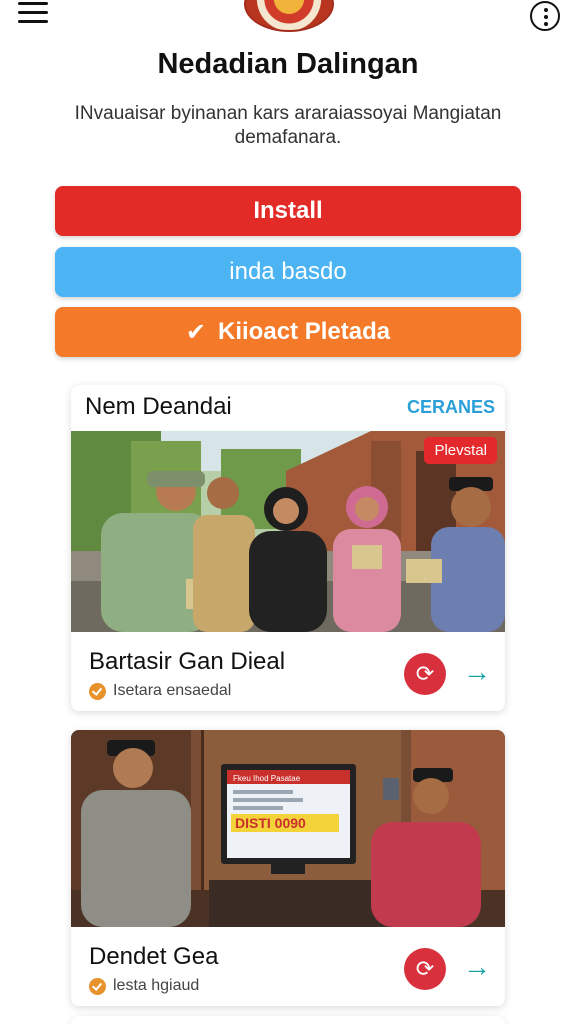 The image size is (576, 1024). Describe the element at coordinates (460, 450) in the screenshot. I see `status-badge: Plevstal` at that location.